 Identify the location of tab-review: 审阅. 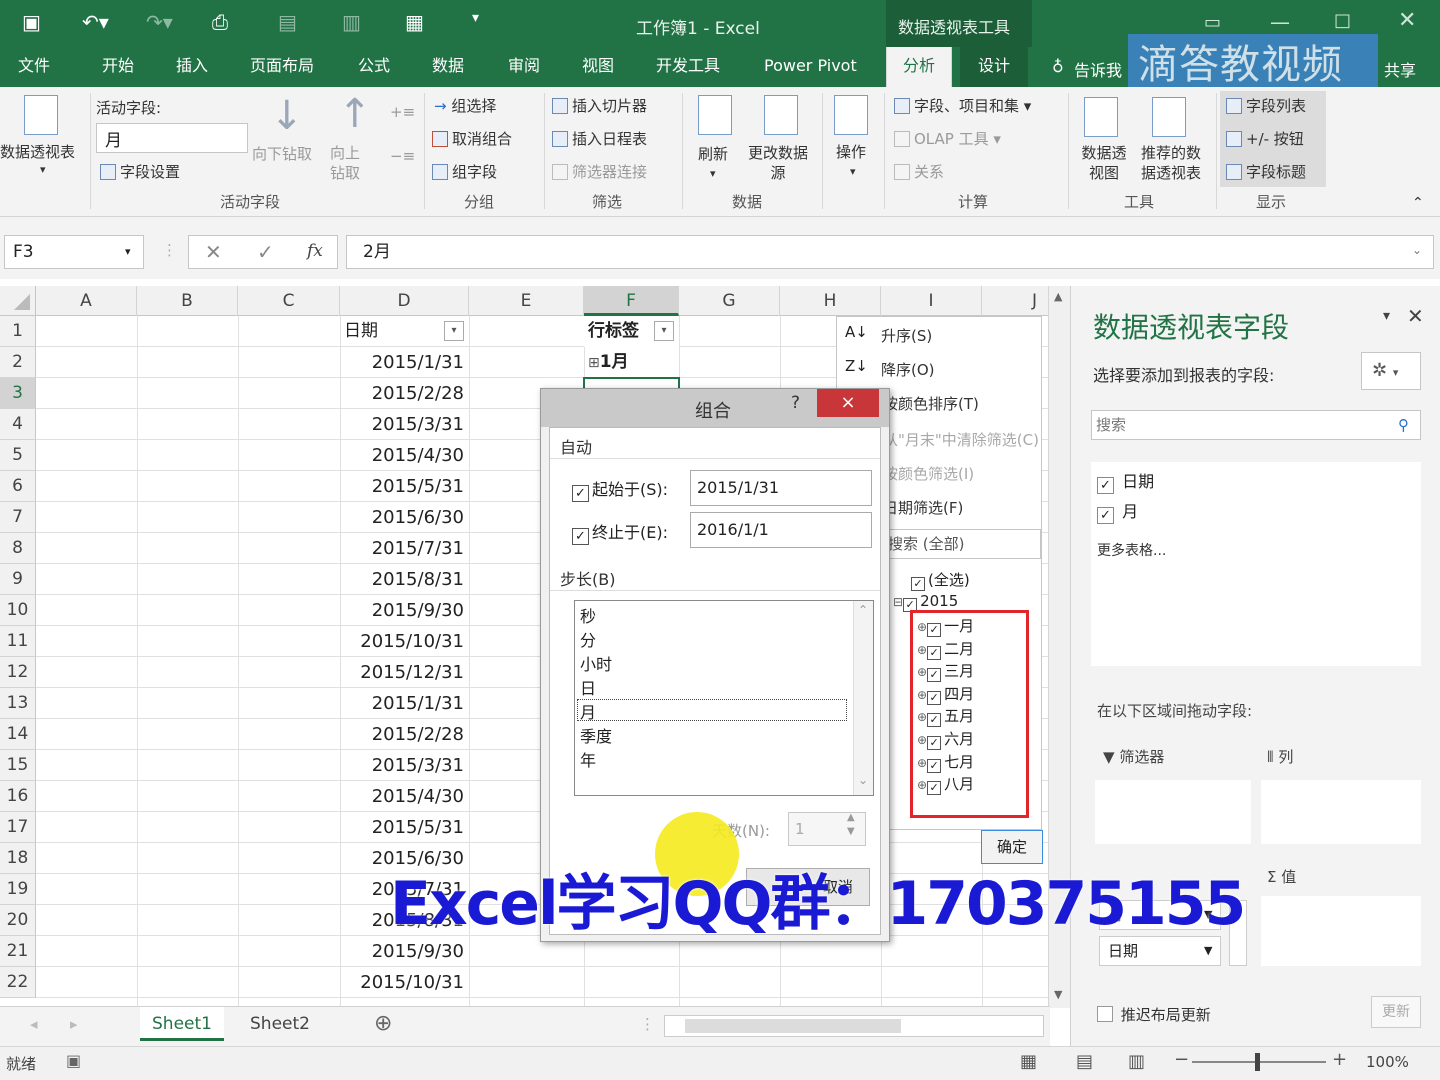
(524, 67).